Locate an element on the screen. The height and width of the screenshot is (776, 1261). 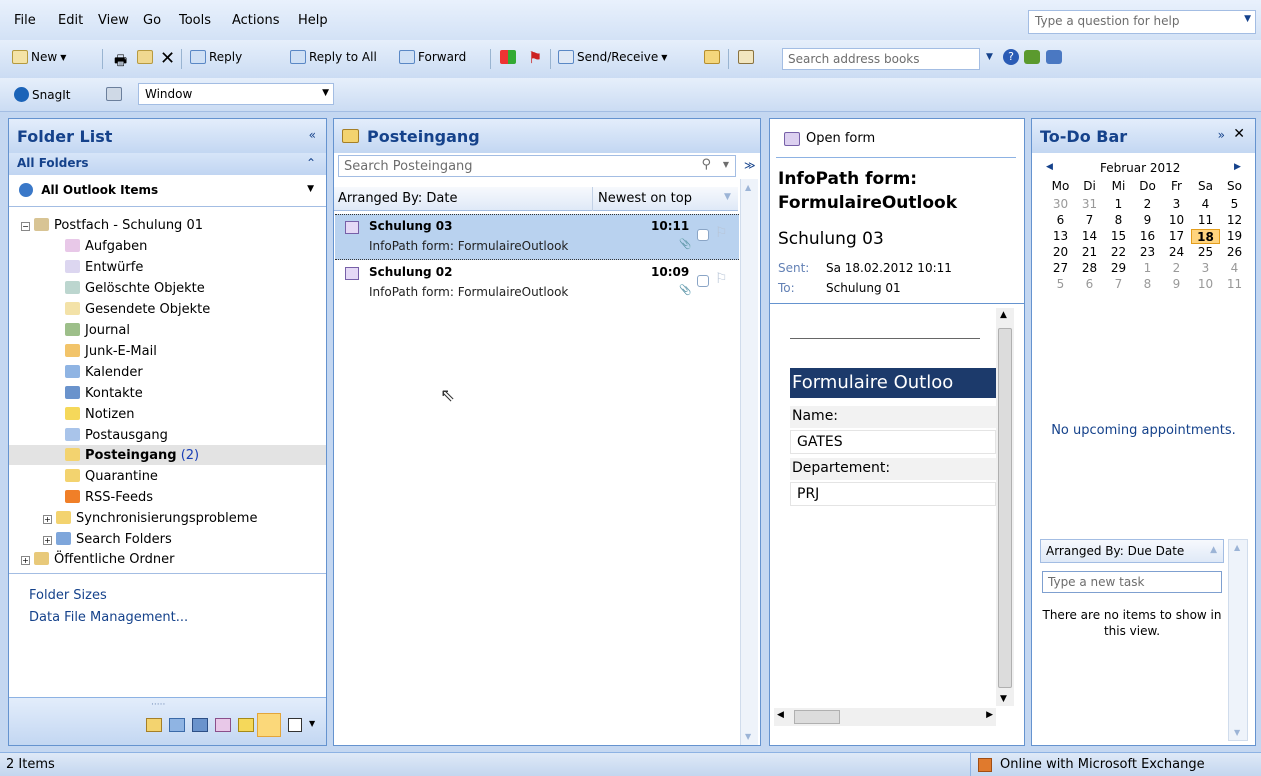
calendar-day: 26 is located at coordinates (1234, 252).